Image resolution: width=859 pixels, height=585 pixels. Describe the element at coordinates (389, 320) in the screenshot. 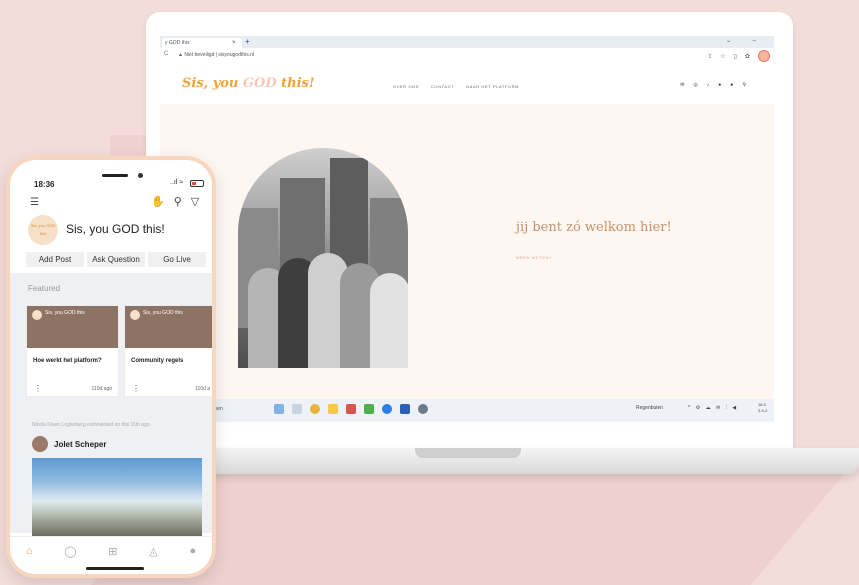

I see `person-shape` at that location.